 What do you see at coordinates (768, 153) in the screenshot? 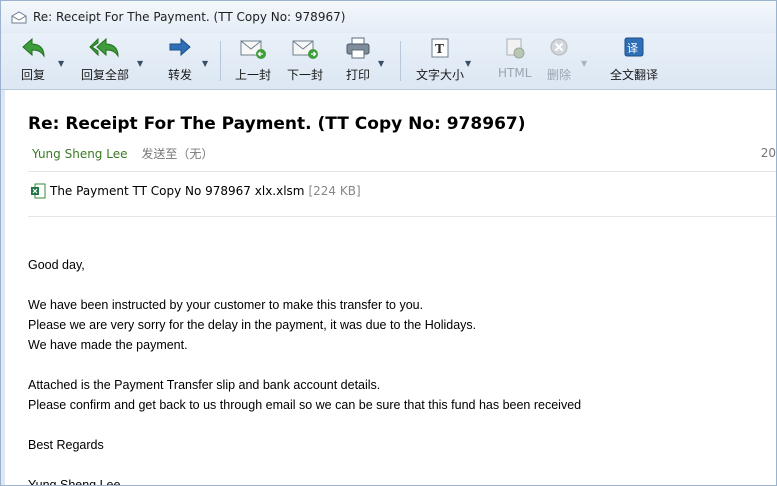
I see `message-date: 20` at bounding box center [768, 153].